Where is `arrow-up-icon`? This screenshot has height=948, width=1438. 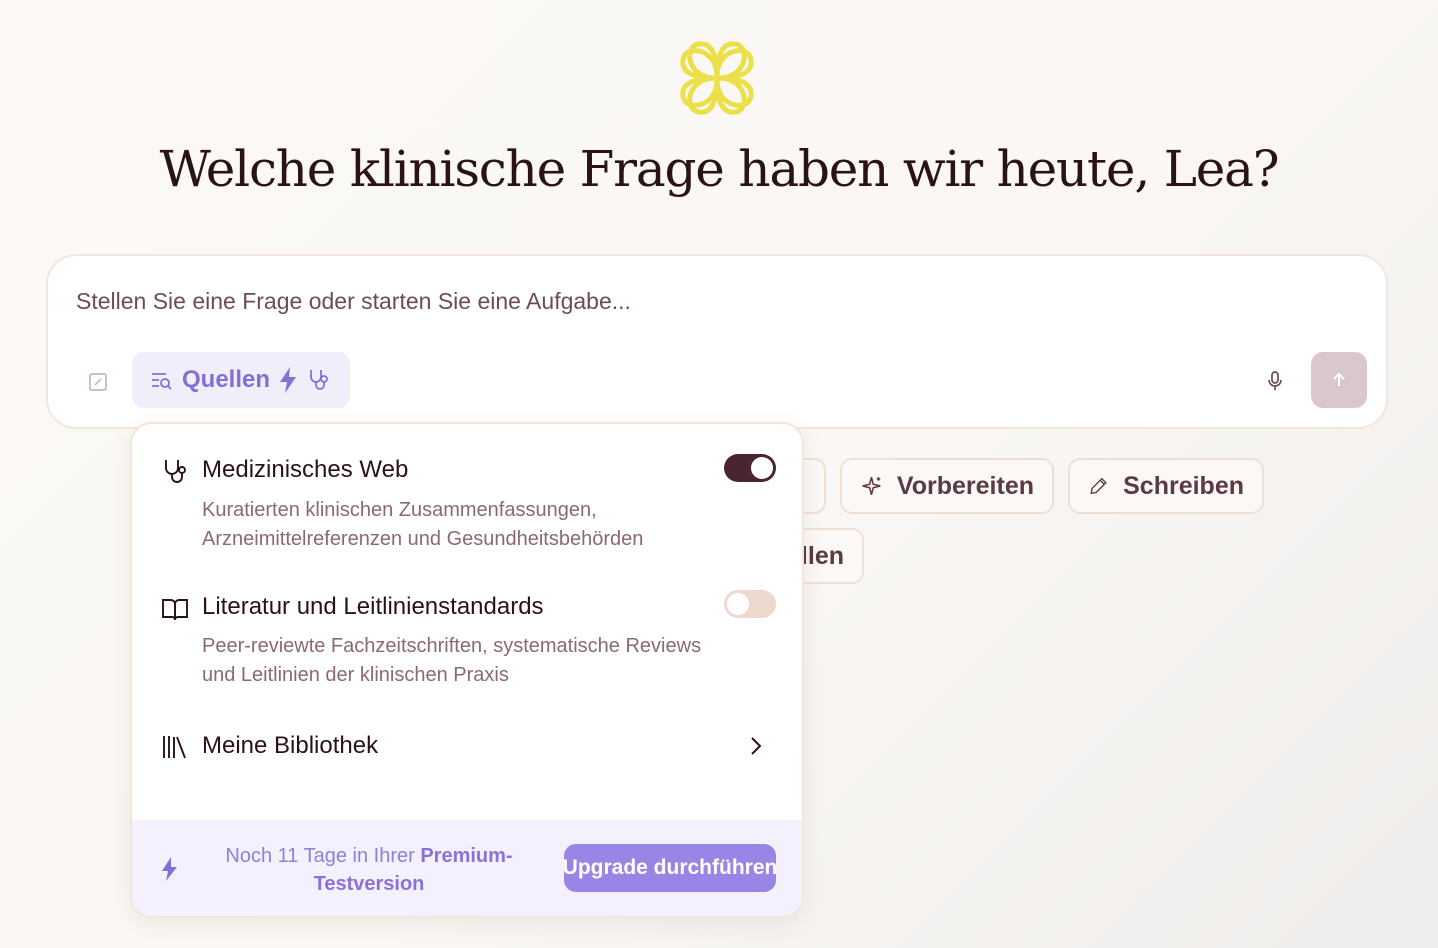
arrow-up-icon is located at coordinates (1339, 379).